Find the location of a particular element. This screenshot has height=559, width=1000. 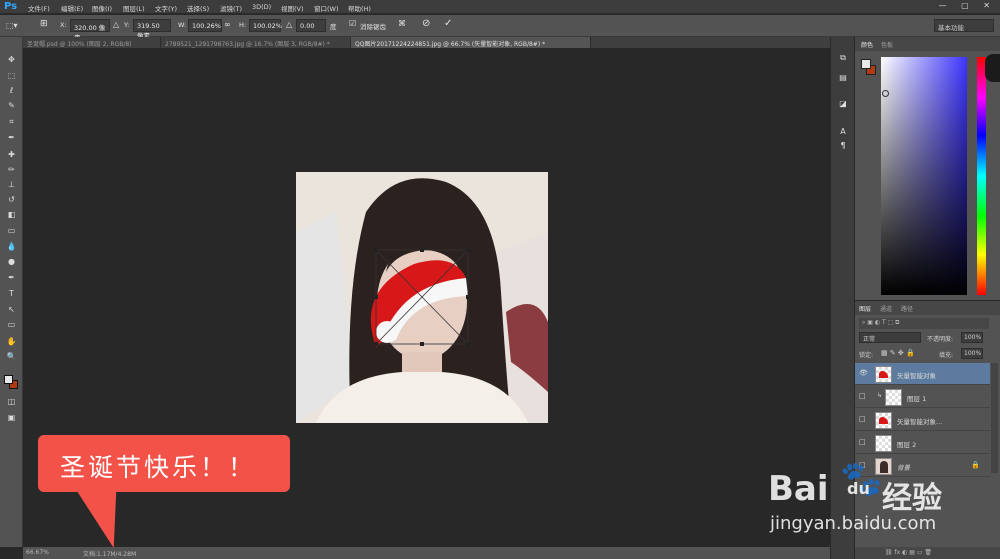

lasso-tool-icon: ℓ is located at coordinates (11, 91).